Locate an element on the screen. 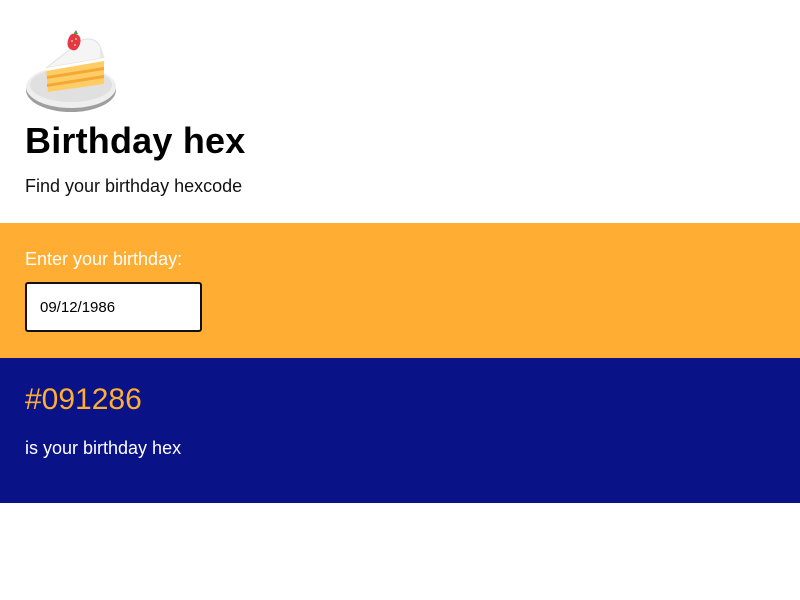 This screenshot has height=600, width=800. birthday-cake-icon is located at coordinates (71, 71).